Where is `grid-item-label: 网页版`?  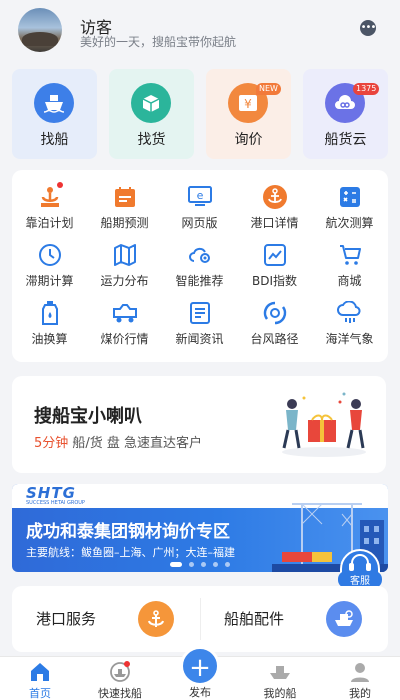 grid-item-label: 网页版 is located at coordinates (199, 223).